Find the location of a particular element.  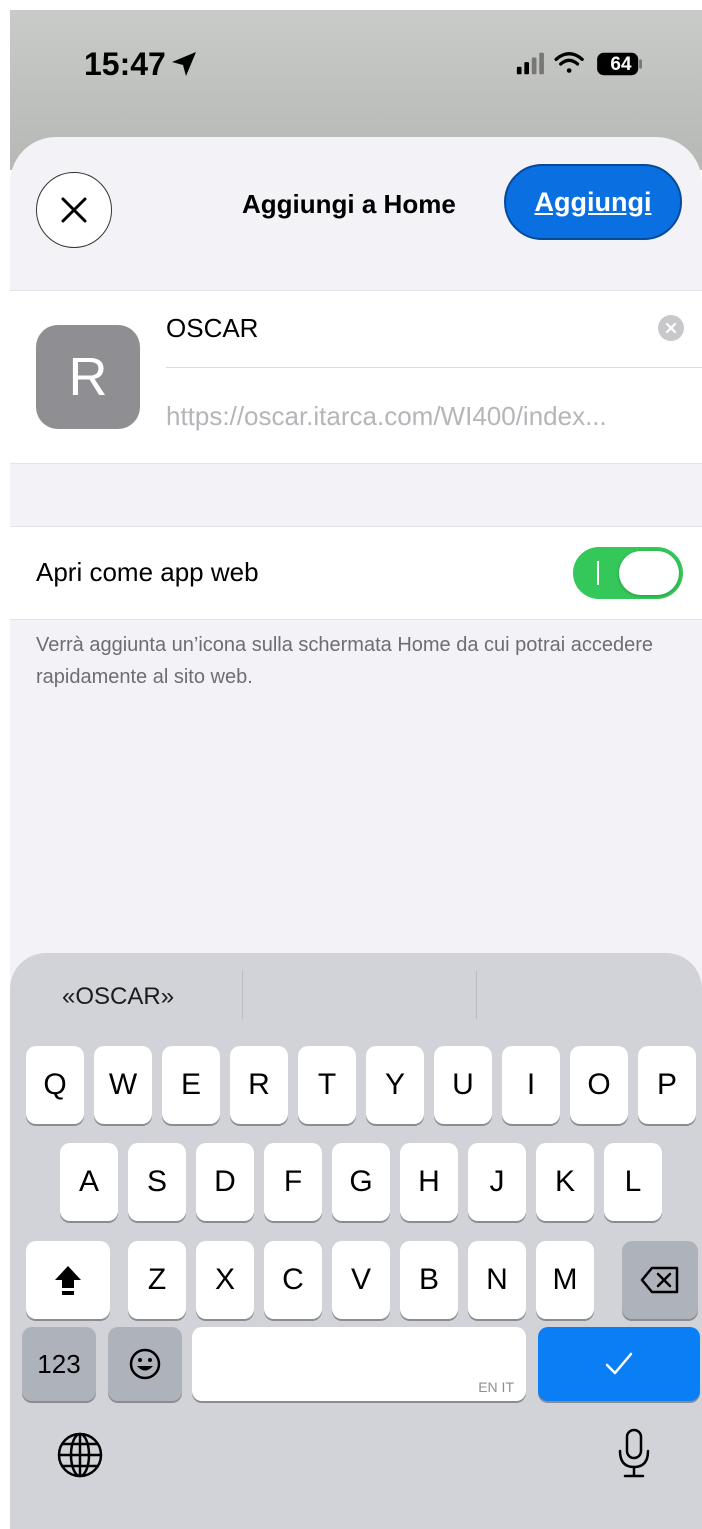

key-z: Z is located at coordinates (157, 1280).